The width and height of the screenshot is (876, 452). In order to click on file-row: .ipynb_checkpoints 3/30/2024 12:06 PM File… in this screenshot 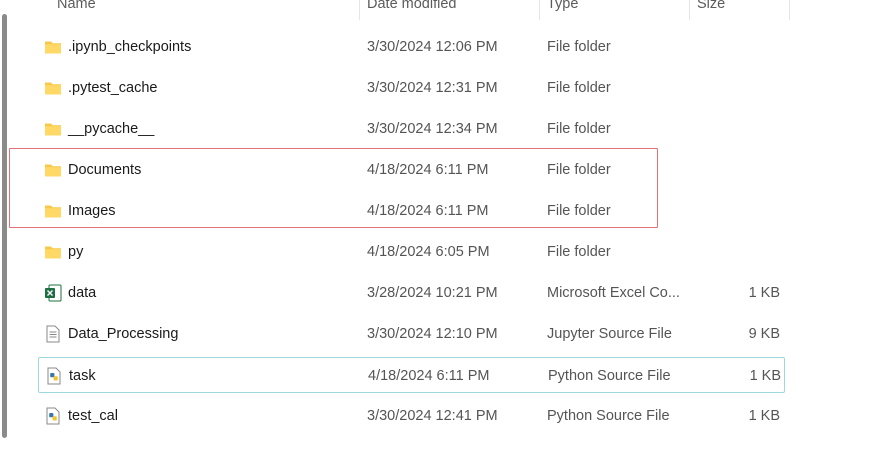, I will do `click(411, 47)`.